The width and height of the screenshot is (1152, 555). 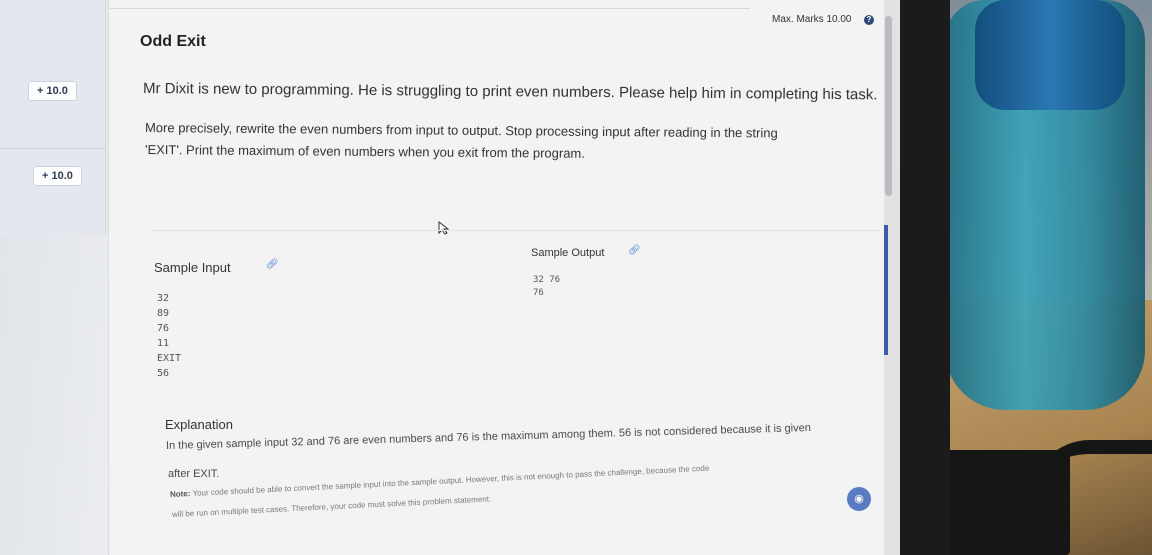 What do you see at coordinates (163, 373) in the screenshot?
I see `sample-input-line: 56` at bounding box center [163, 373].